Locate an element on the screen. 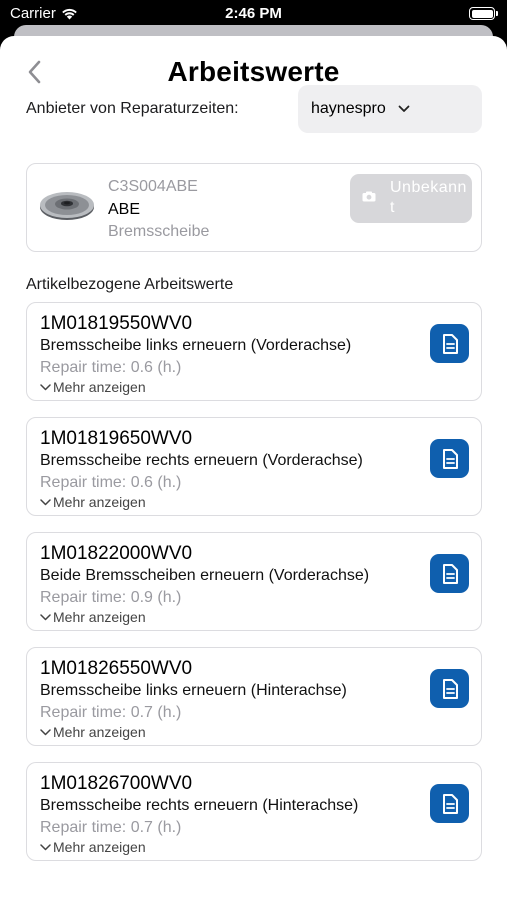 Image resolution: width=507 pixels, height=900 pixels. work-code: 1M01826550WV0 is located at coordinates (116, 668).